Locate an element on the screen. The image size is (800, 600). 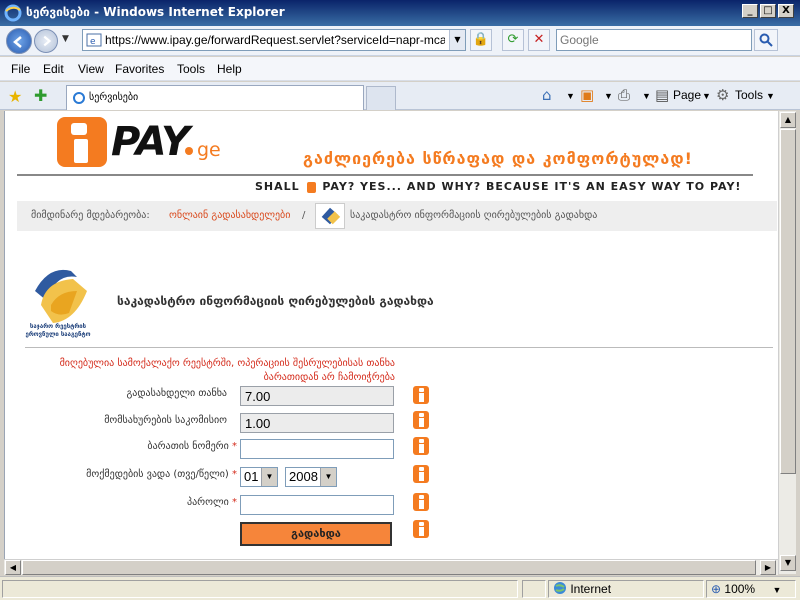
scroll-thumb is located at coordinates (788, 301).